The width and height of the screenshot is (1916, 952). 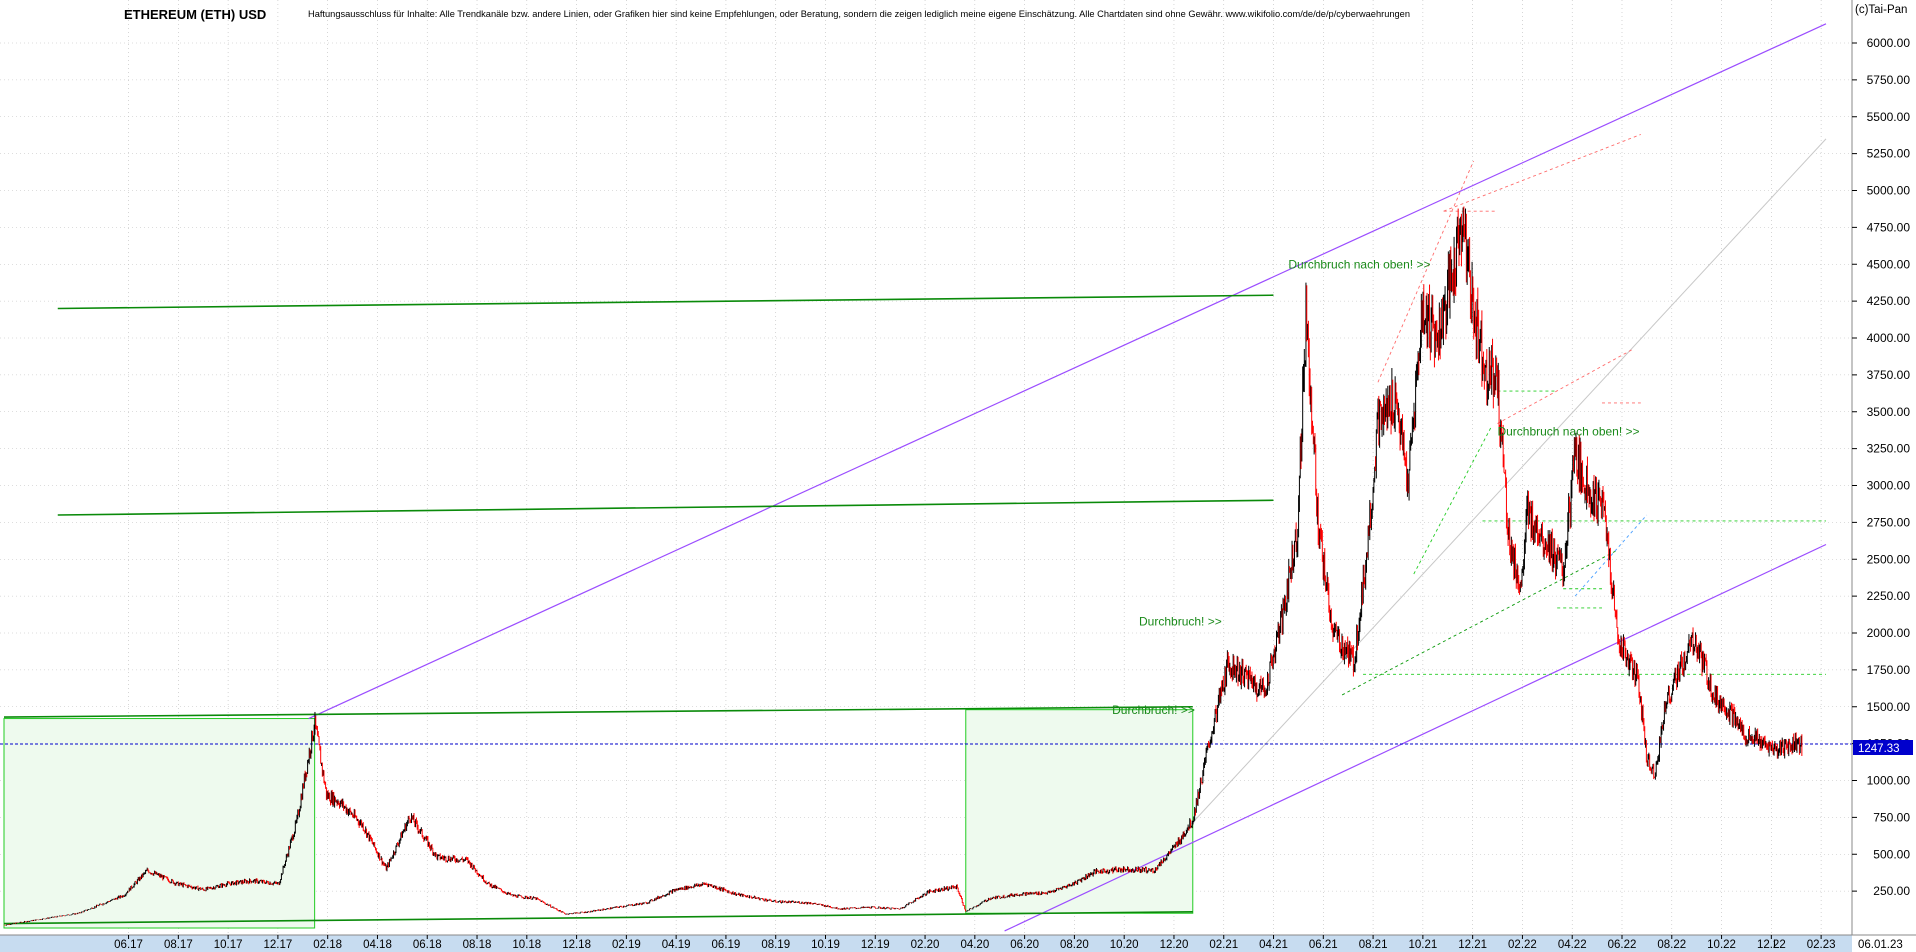 What do you see at coordinates (1879, 749) in the screenshot?
I see `current-price-label: 1247.33` at bounding box center [1879, 749].